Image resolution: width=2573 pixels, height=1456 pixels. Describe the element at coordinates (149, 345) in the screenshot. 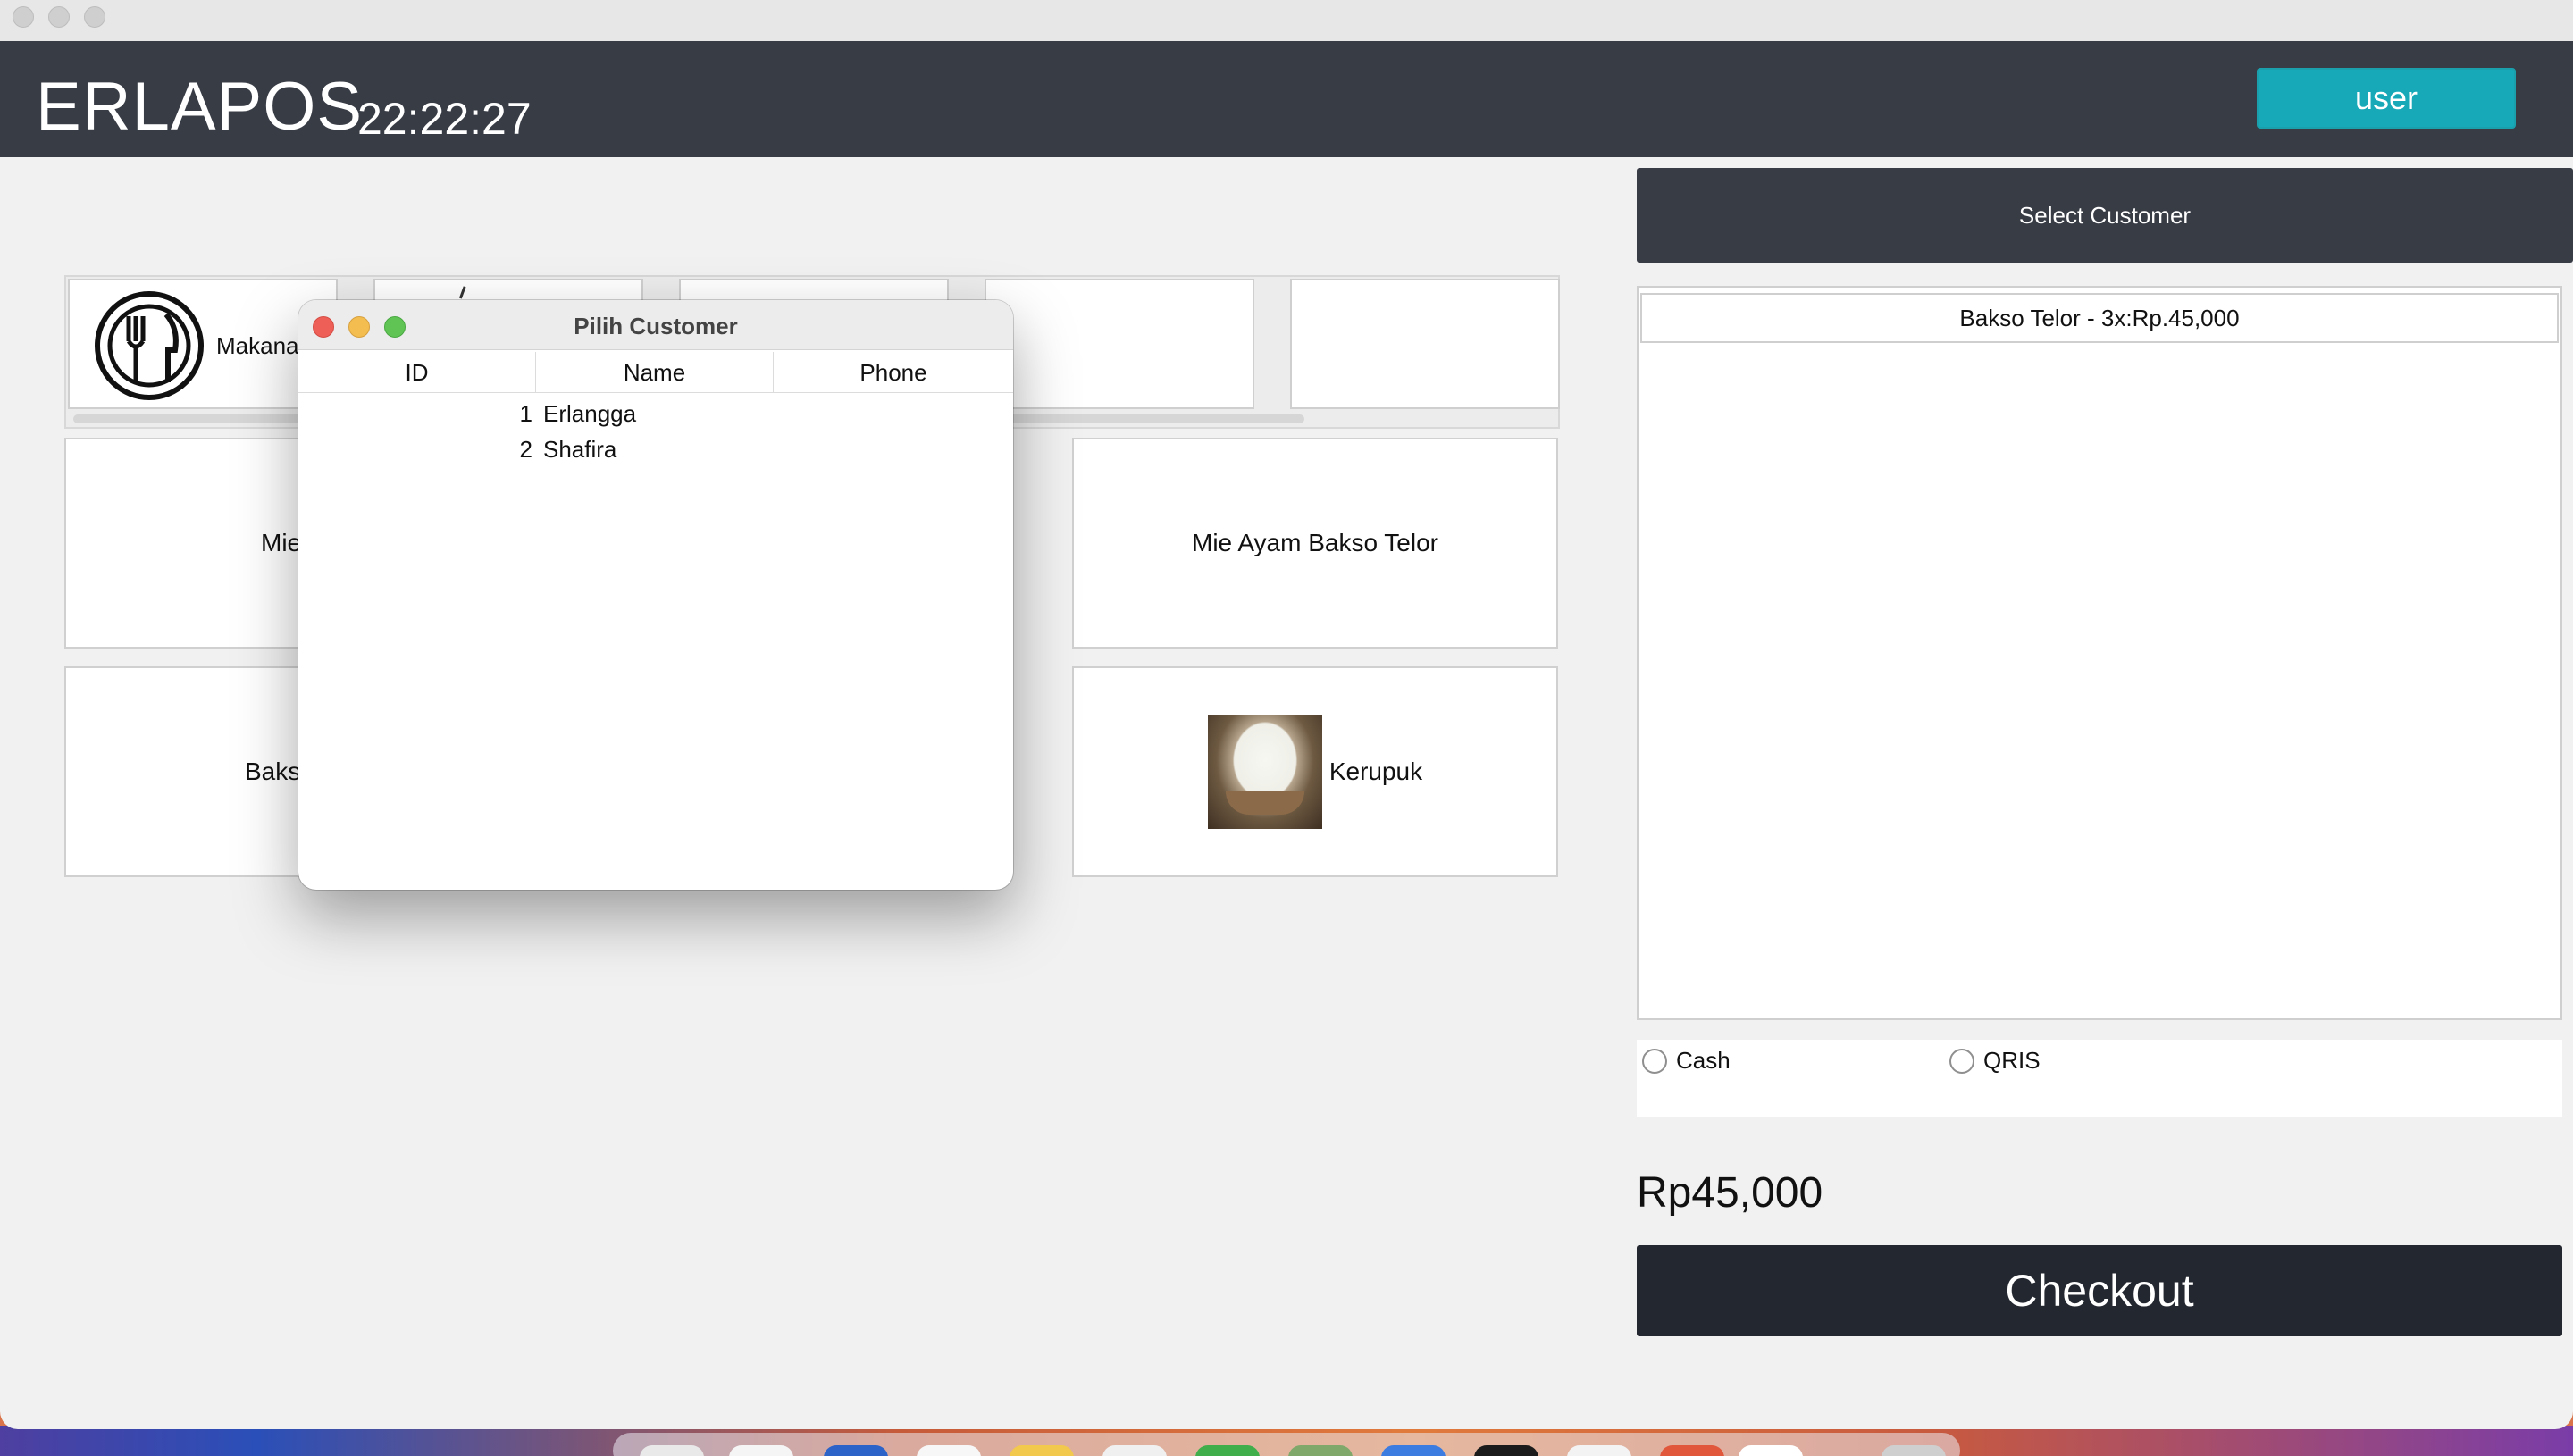

I see `plate-cutlery-icon` at that location.